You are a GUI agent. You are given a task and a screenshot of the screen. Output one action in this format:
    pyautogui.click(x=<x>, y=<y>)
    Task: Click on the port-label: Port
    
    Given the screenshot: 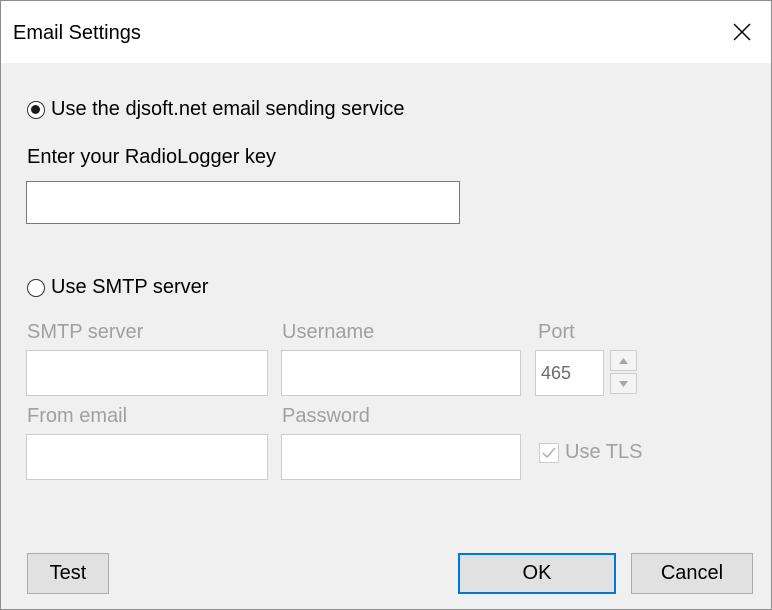 What is the action you would take?
    pyautogui.click(x=556, y=332)
    